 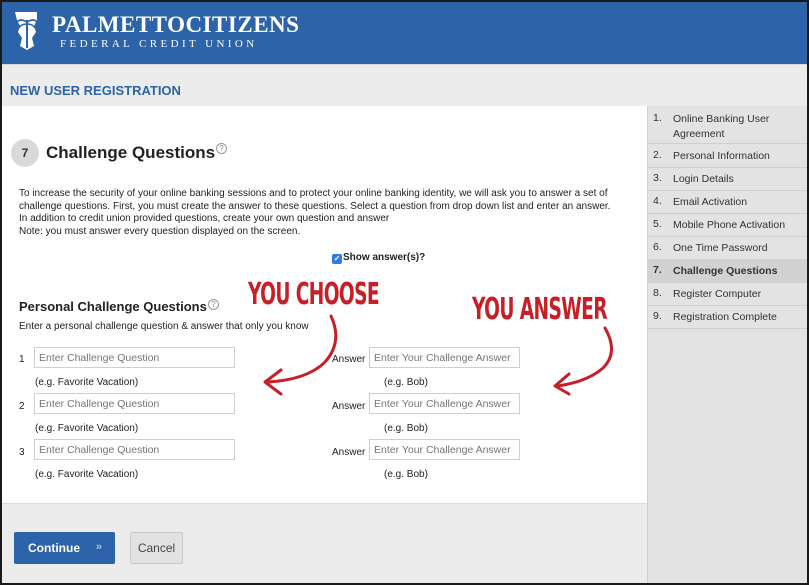 What do you see at coordinates (657, 178) in the screenshot?
I see `sidebar-item-number: 3.` at bounding box center [657, 178].